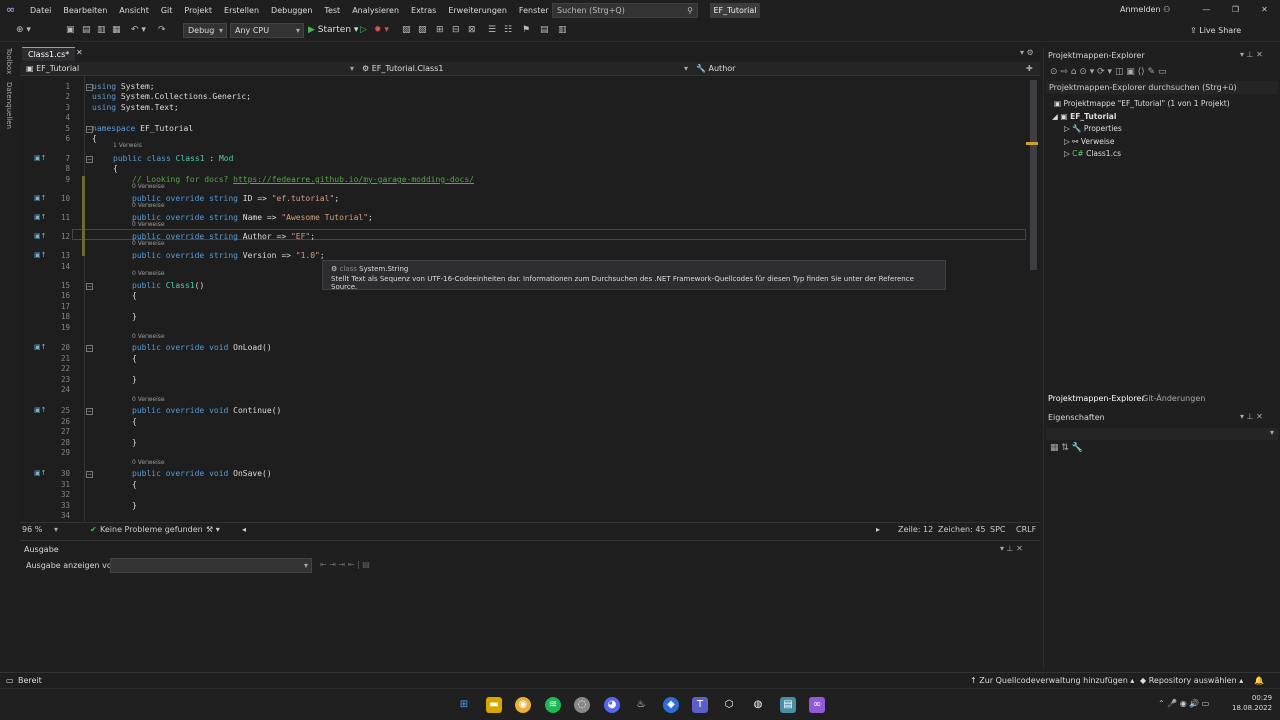 Image resolution: width=1280 pixels, height=720 pixels. What do you see at coordinates (291, 10) in the screenshot?
I see `menu-item-debuggen: Debuggen` at bounding box center [291, 10].